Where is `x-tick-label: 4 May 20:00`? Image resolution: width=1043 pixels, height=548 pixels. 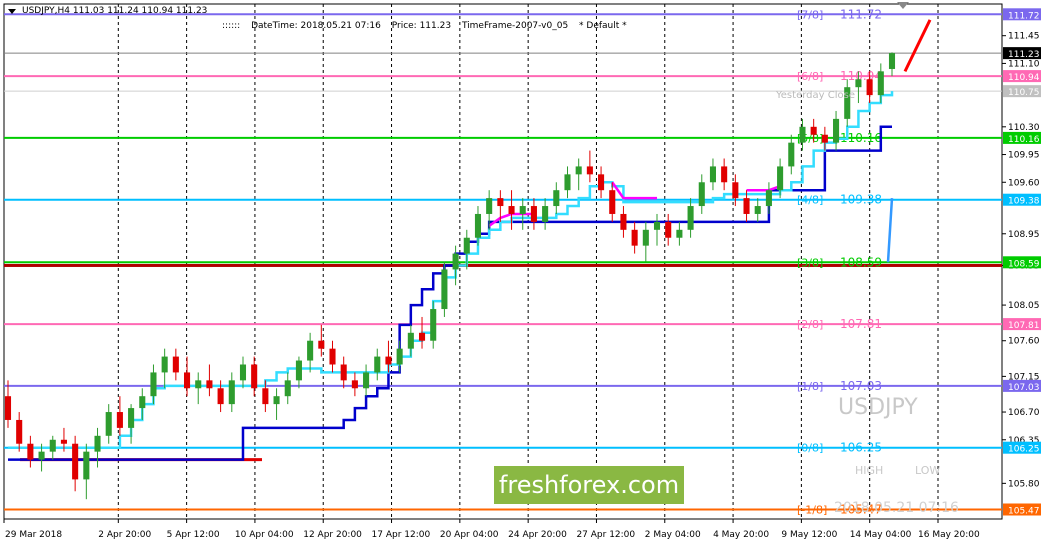
x-tick-label: 4 May 20:00 is located at coordinates (741, 535).